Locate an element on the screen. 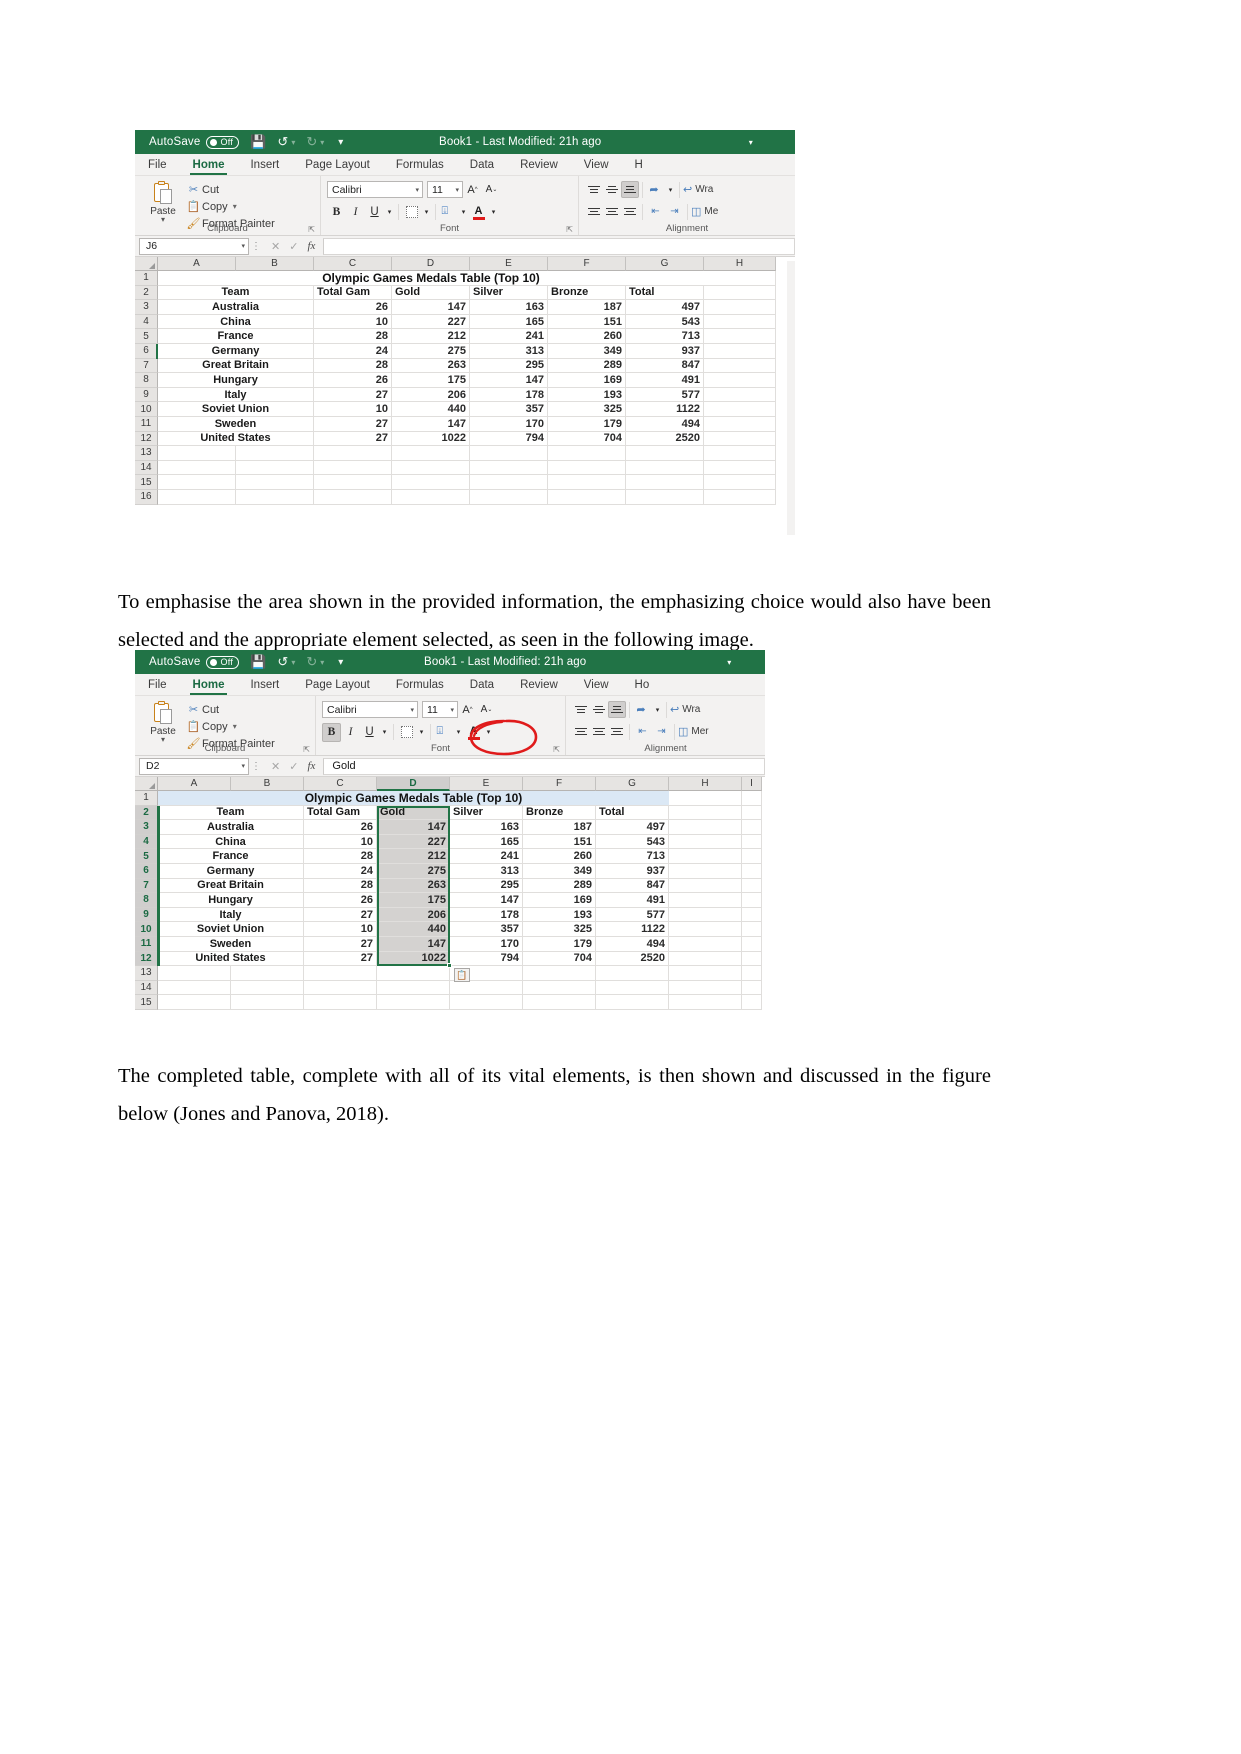  column-header-d: D is located at coordinates (431, 264).